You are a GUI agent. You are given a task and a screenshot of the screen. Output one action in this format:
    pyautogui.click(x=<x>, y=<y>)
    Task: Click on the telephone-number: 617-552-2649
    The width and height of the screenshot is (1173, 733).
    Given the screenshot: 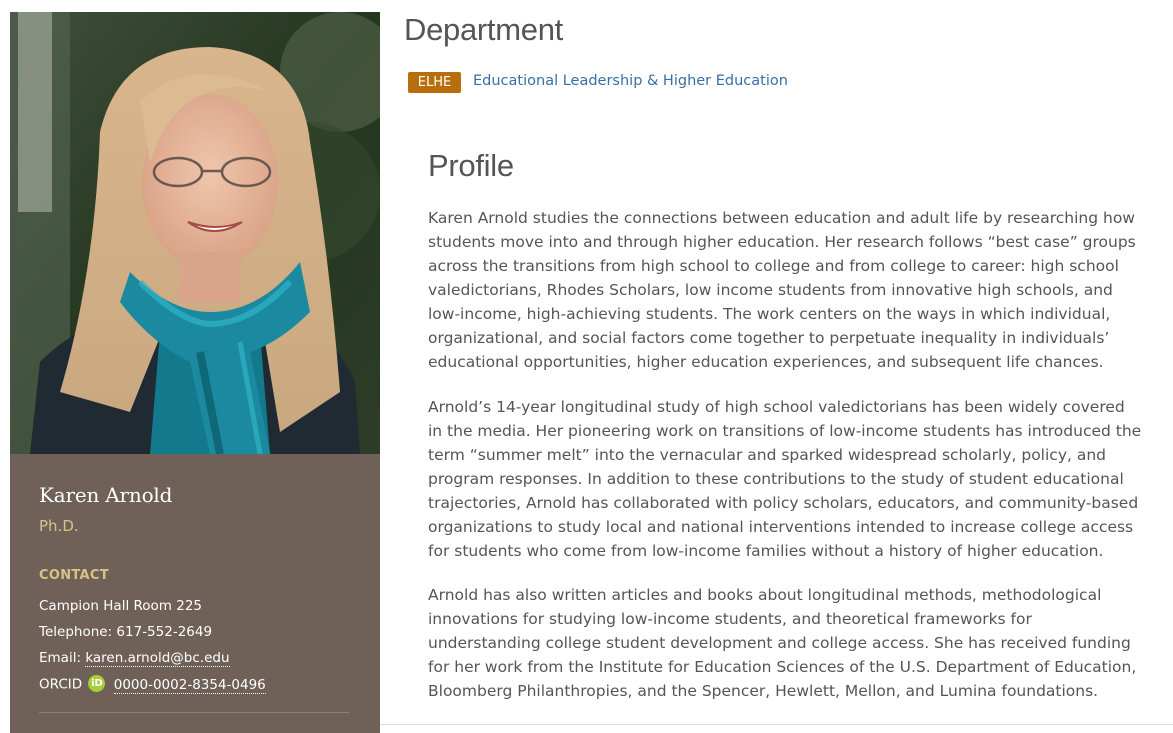 What is the action you would take?
    pyautogui.click(x=164, y=632)
    